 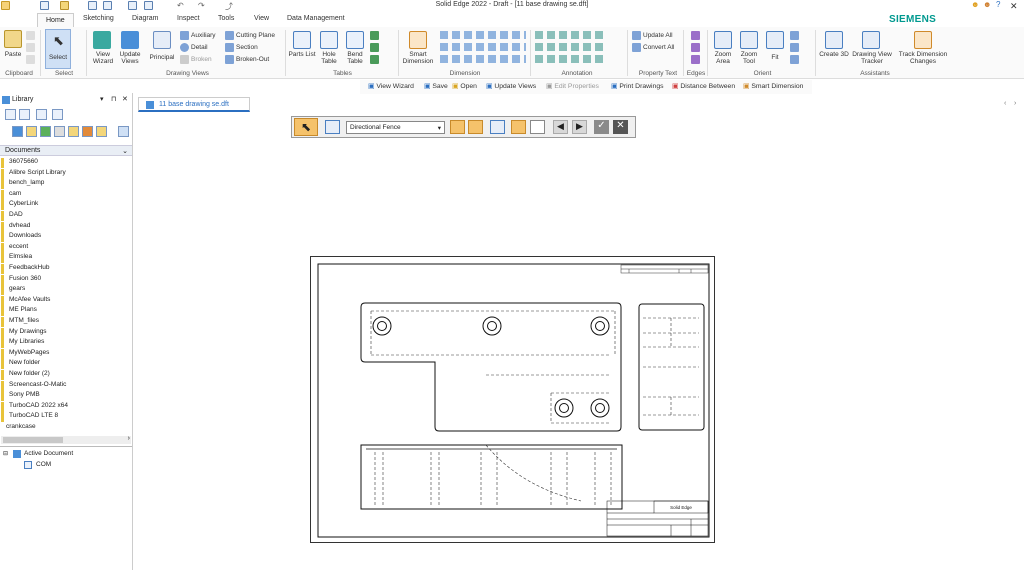 What do you see at coordinates (19, 163) in the screenshot?
I see `list-item: 36075660` at bounding box center [19, 163].